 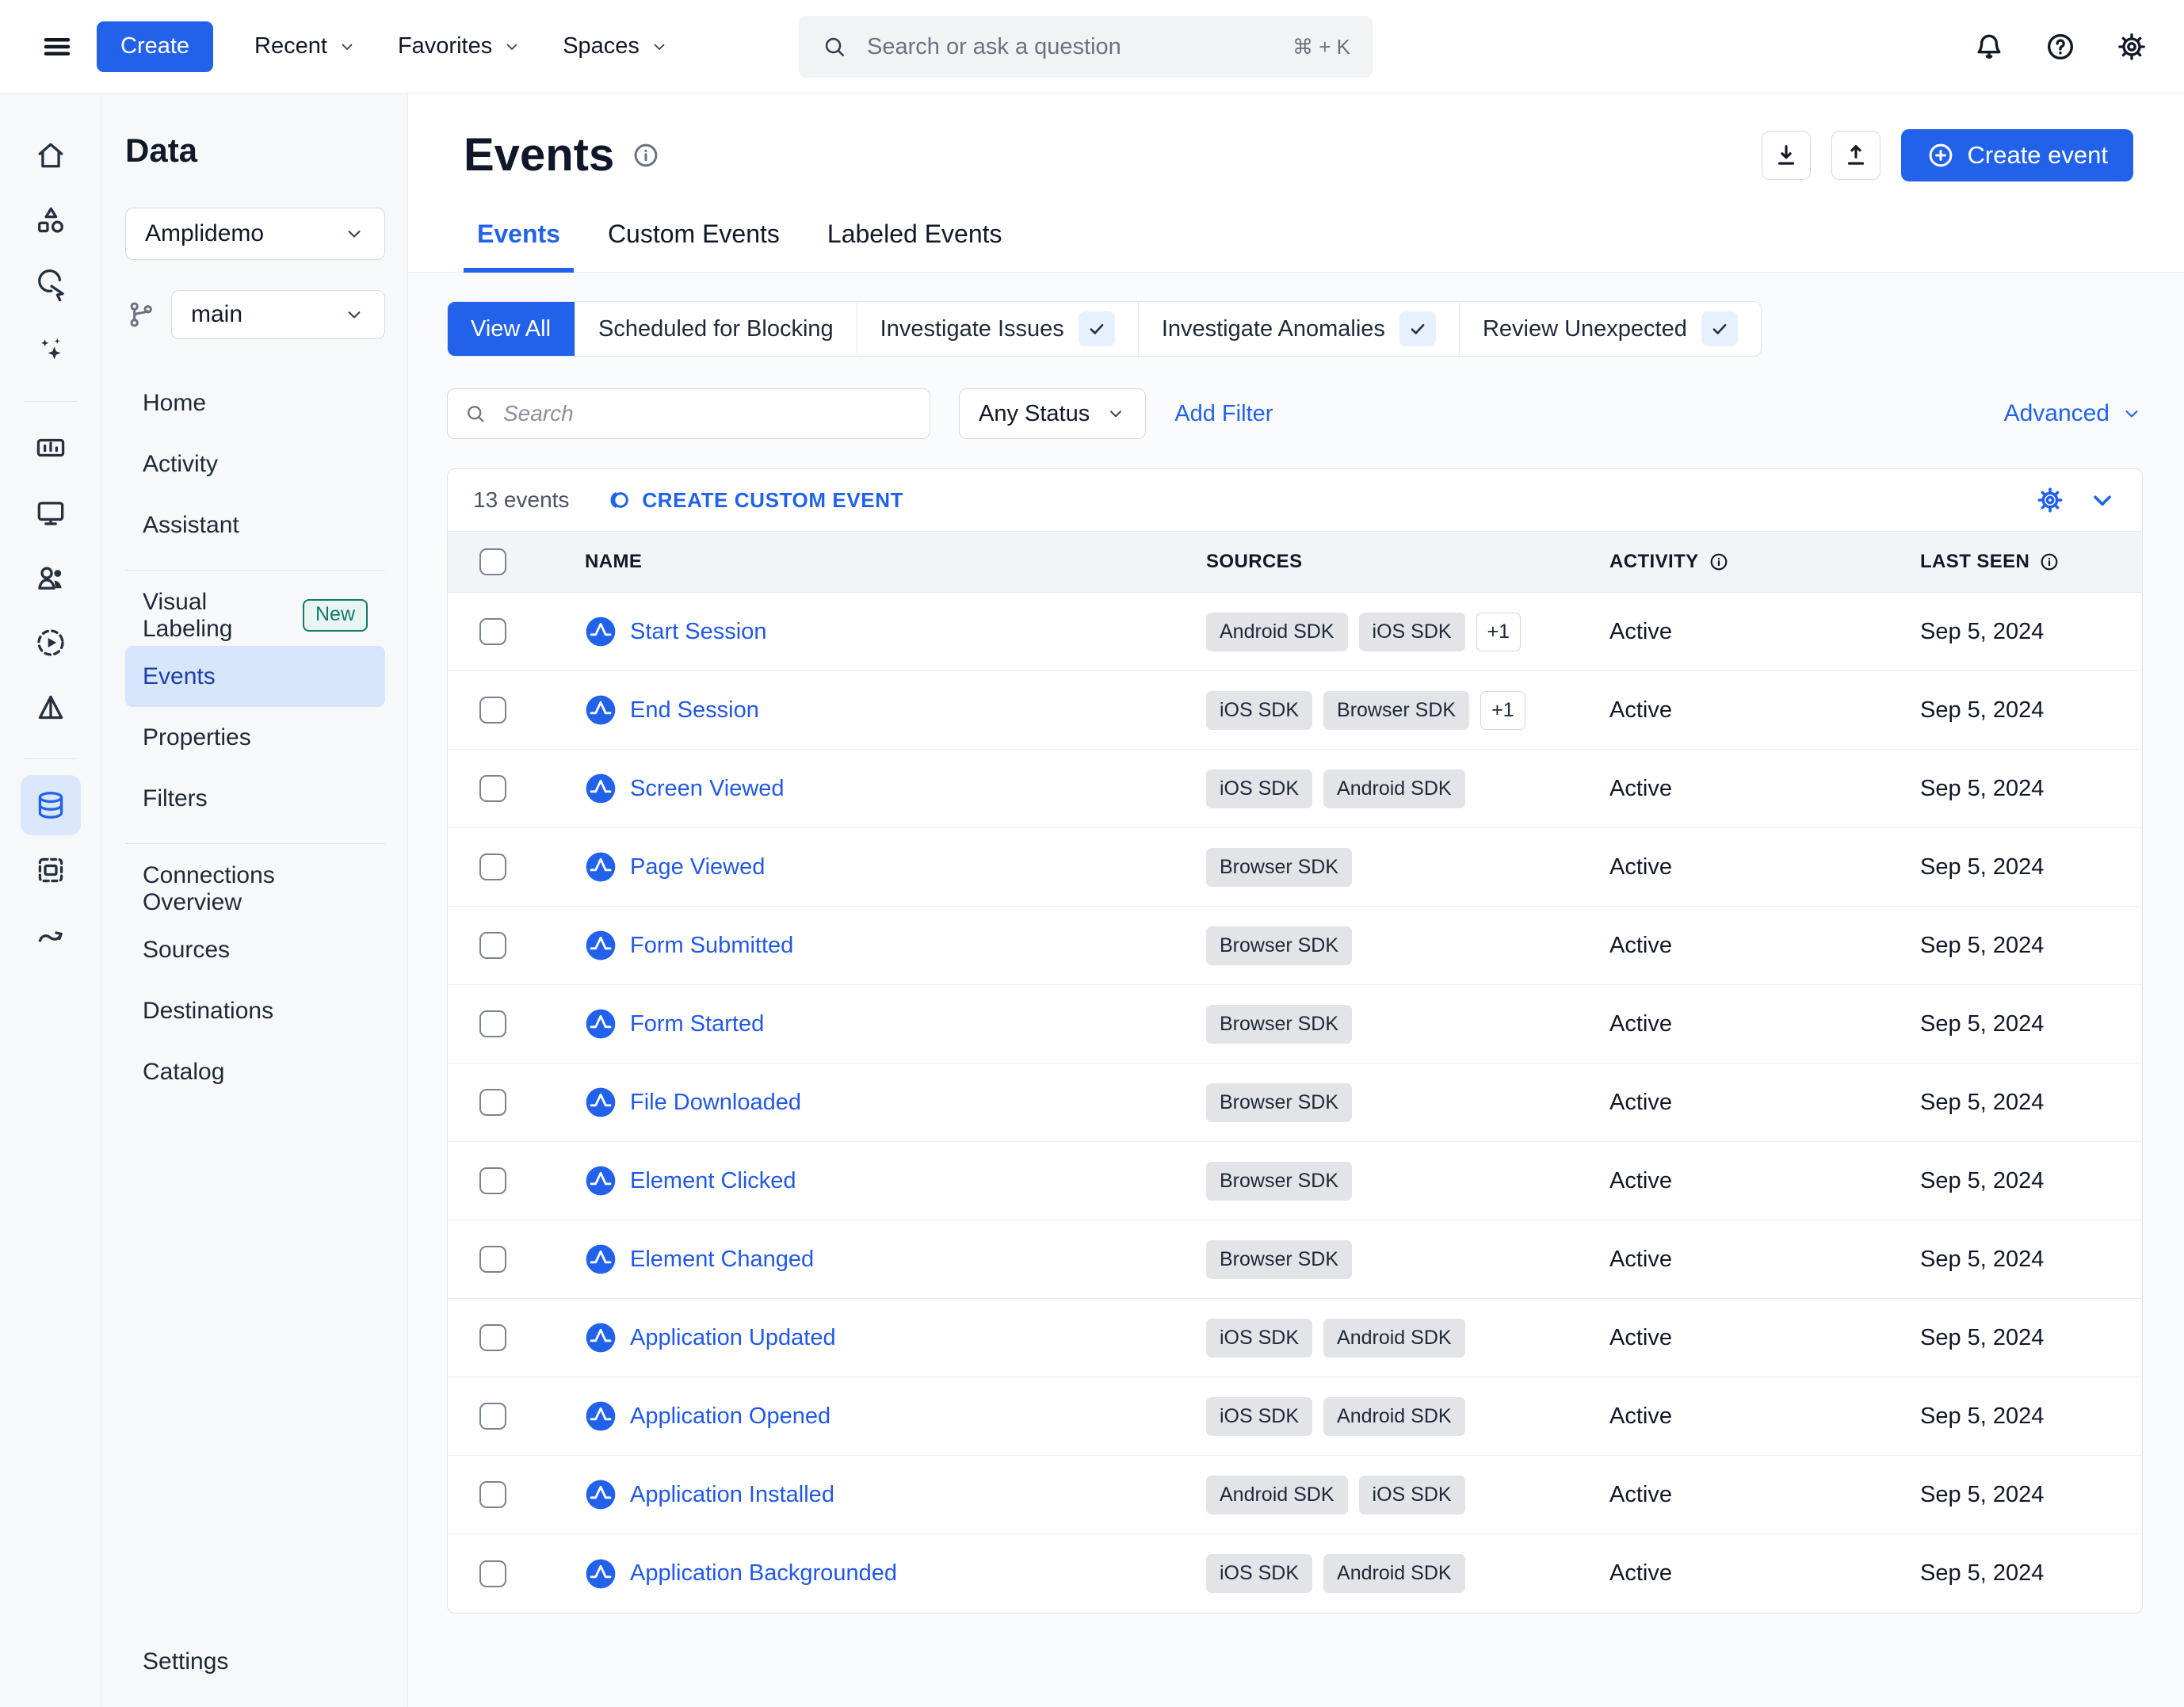 I want to click on add-filter-link: Add Filter, so click(x=1223, y=414).